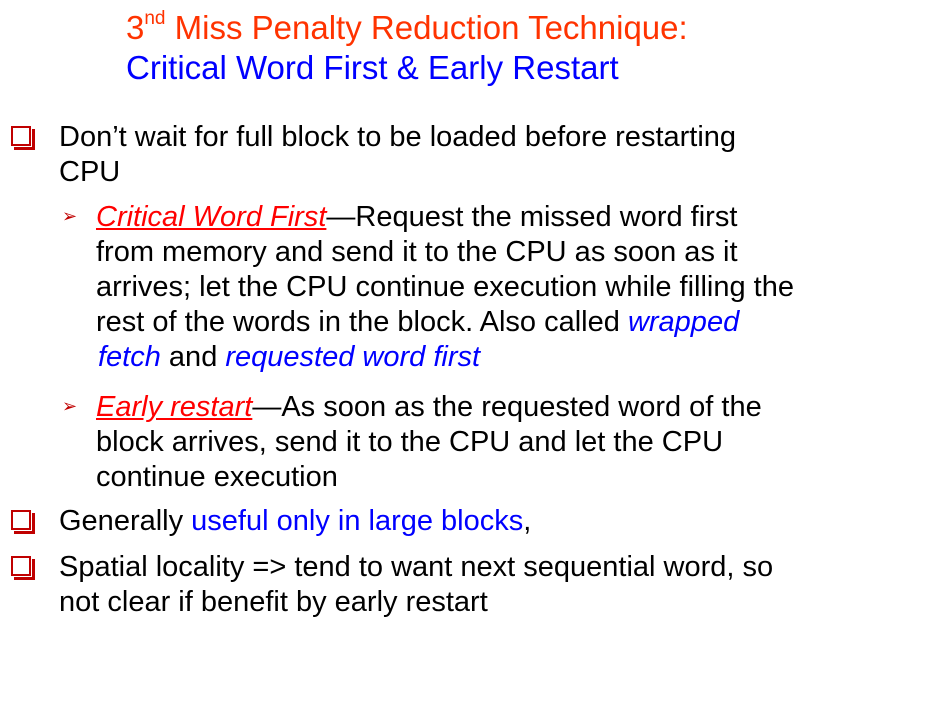 The height and width of the screenshot is (706, 940). Describe the element at coordinates (372, 67) in the screenshot. I see `title-line-2: Critical Word First & Early Restart` at that location.